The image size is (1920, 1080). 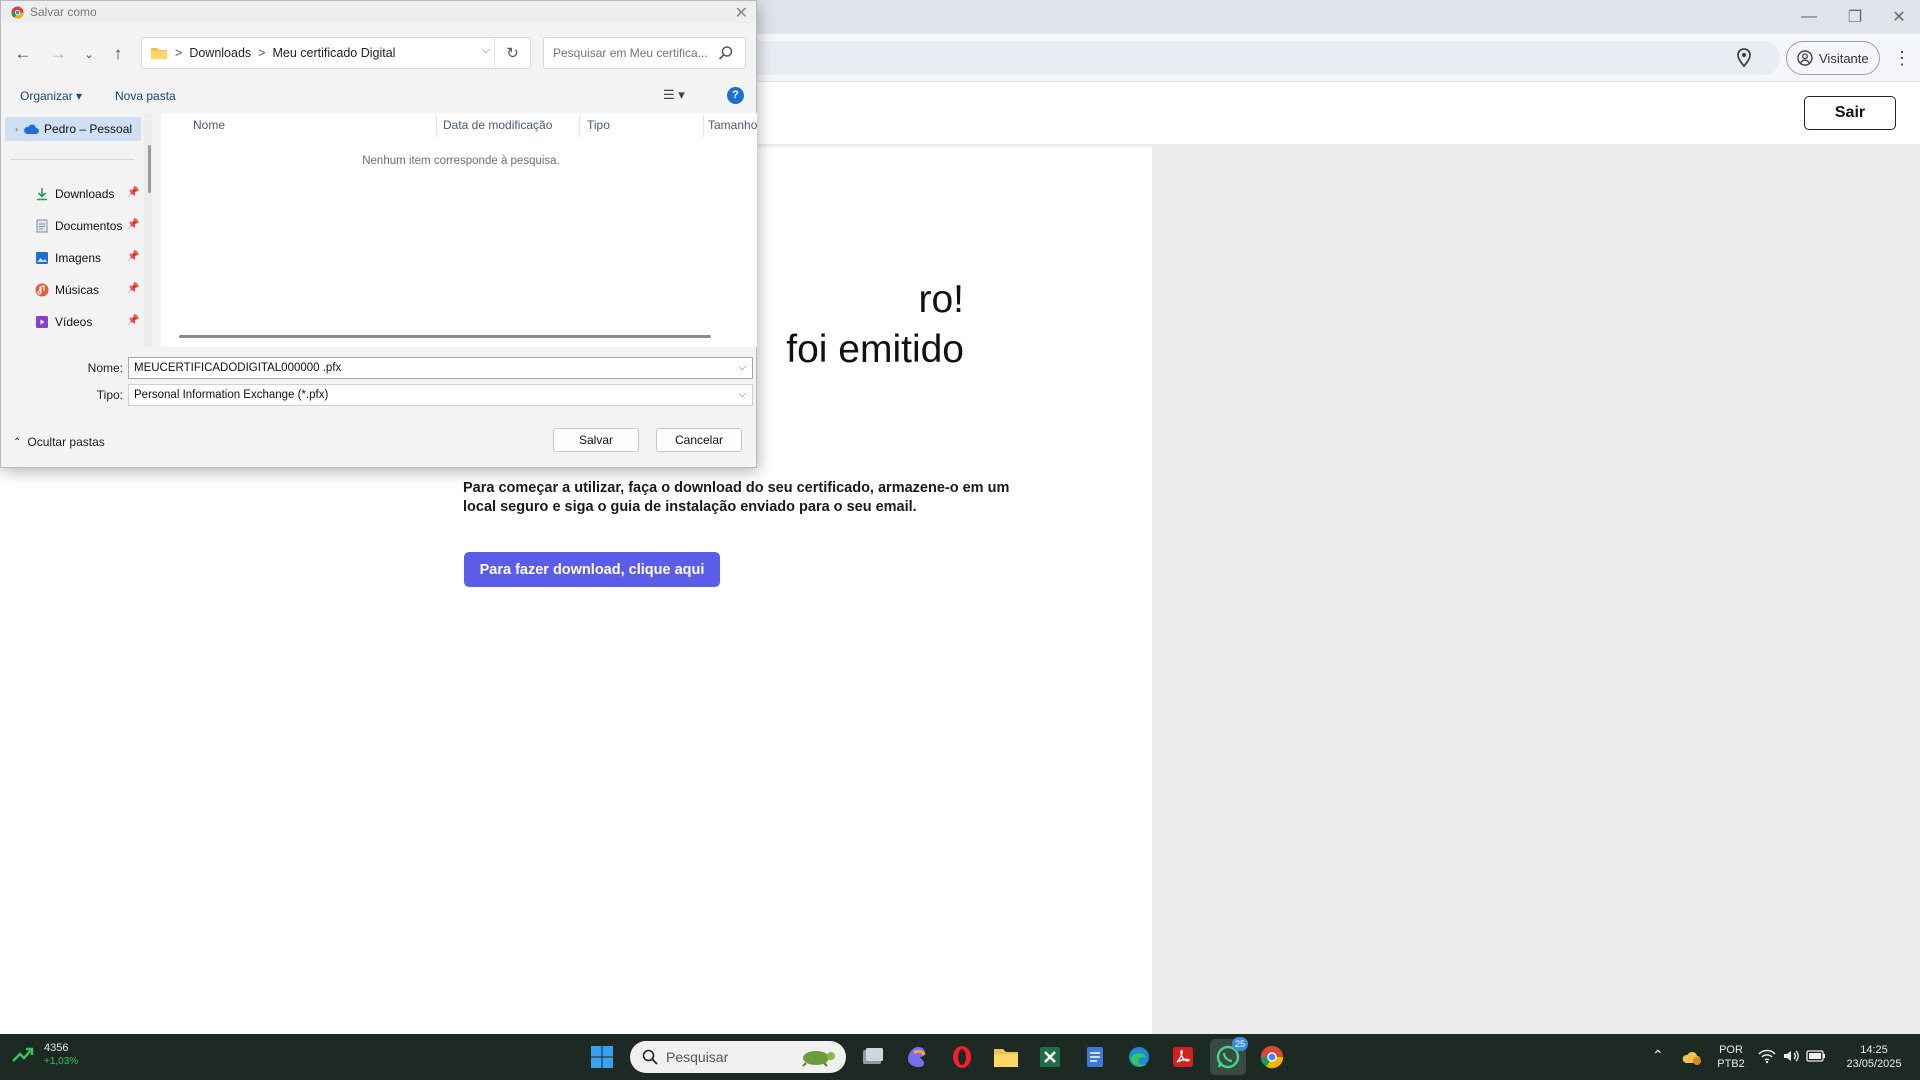 I want to click on empty-results-message: Nenhum item corresponde à pesquisa., so click(x=461, y=161).